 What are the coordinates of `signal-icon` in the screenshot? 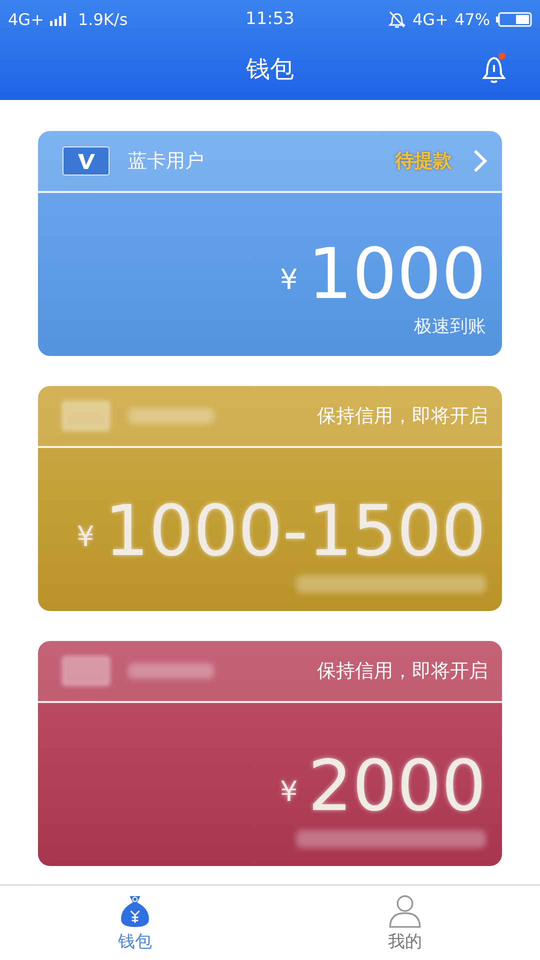 It's located at (58, 19).